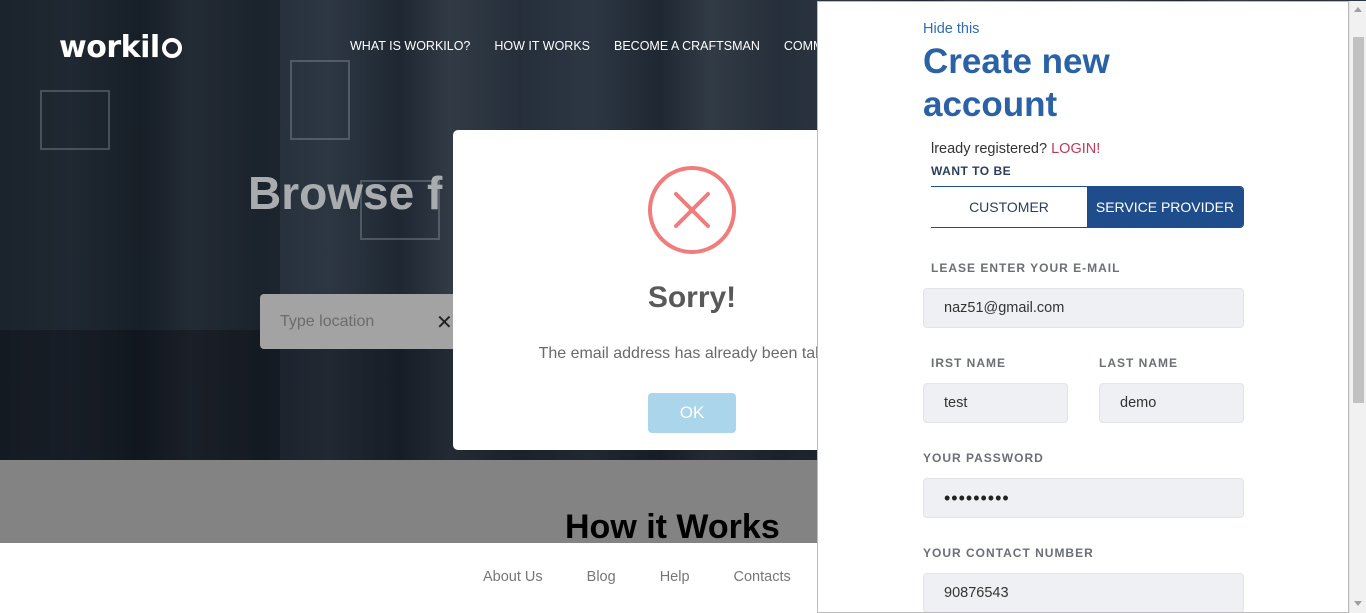 The image size is (1366, 613). Describe the element at coordinates (1358, 9) in the screenshot. I see `scroll-up-icon` at that location.